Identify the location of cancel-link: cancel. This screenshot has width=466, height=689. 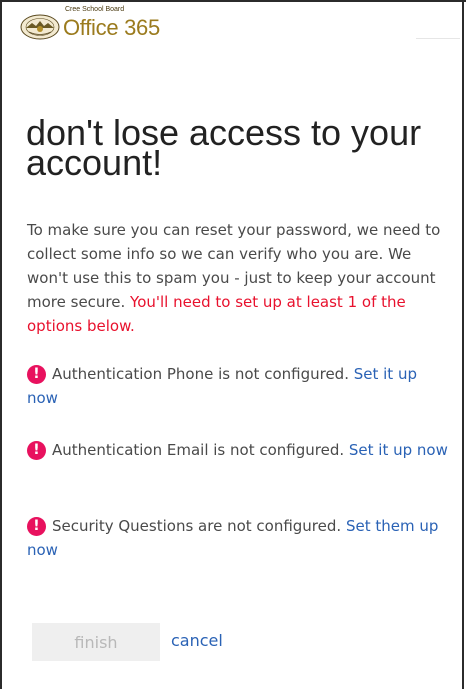
(197, 640).